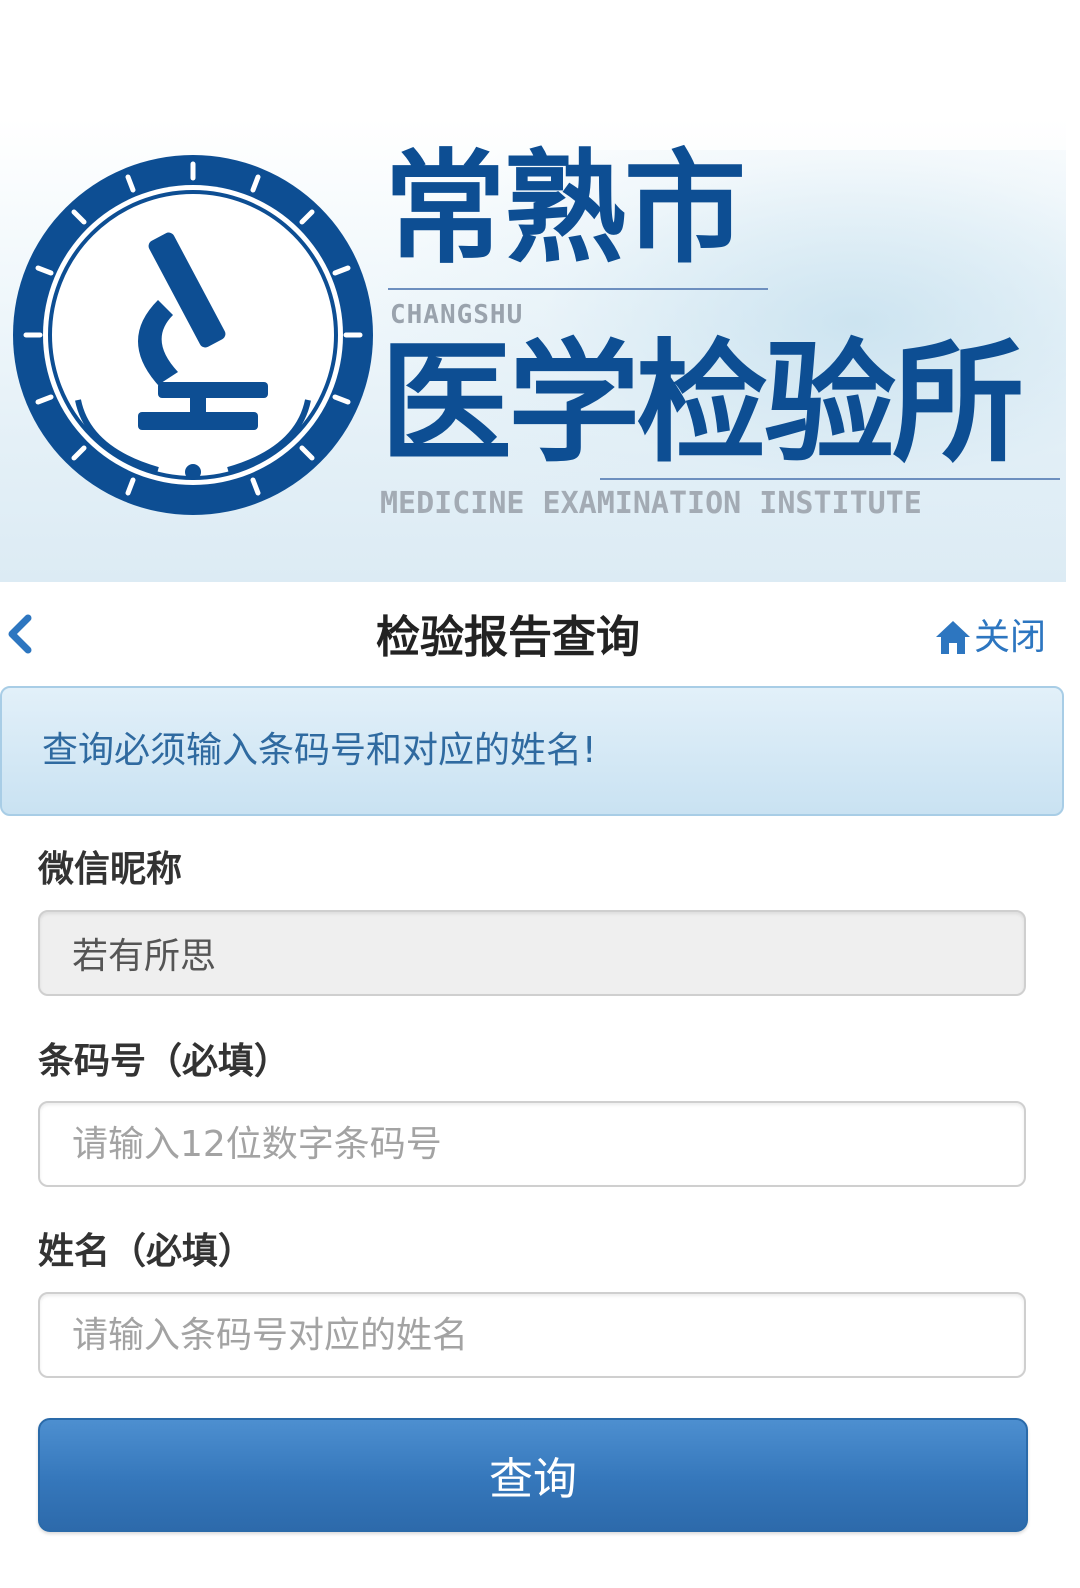 The height and width of the screenshot is (1588, 1080). I want to click on home-icon, so click(952, 637).